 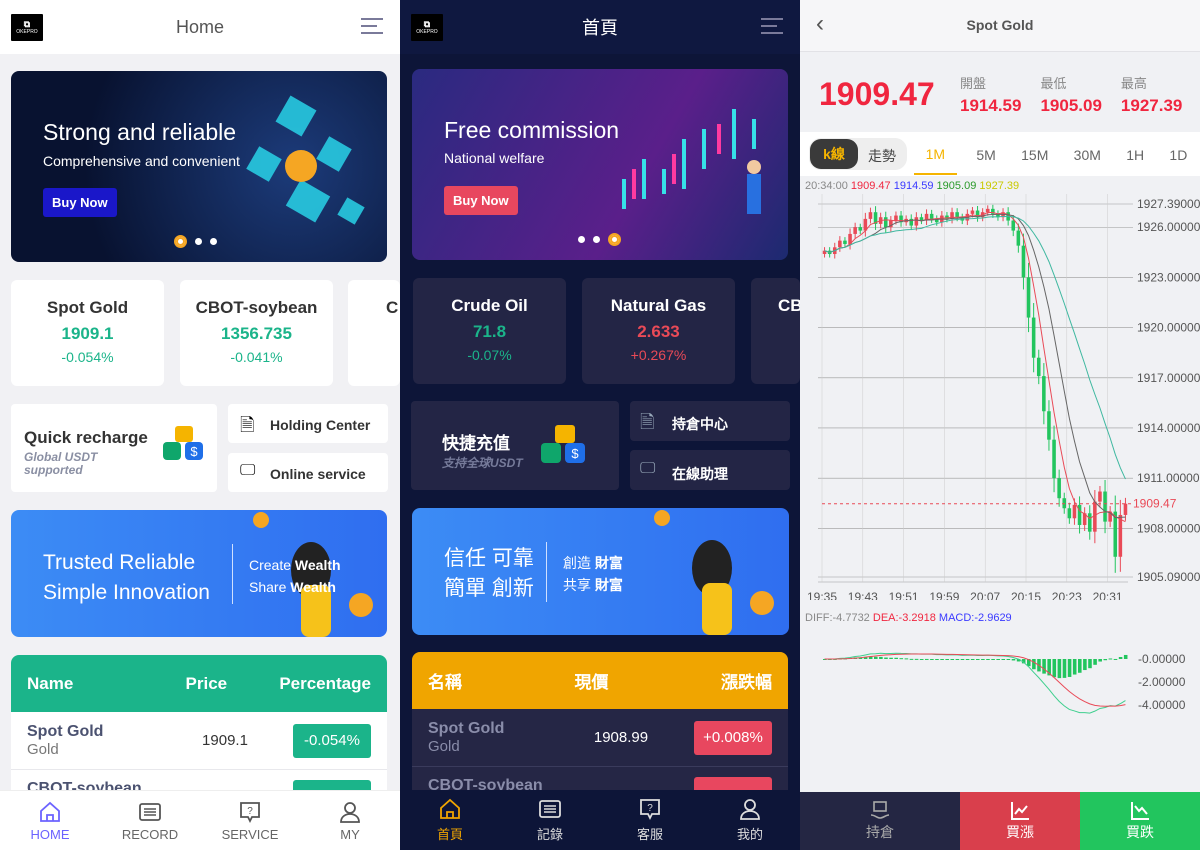 I want to click on quote-card: CBOT-soybean 1356.735 -0.041%, so click(x=256, y=333).